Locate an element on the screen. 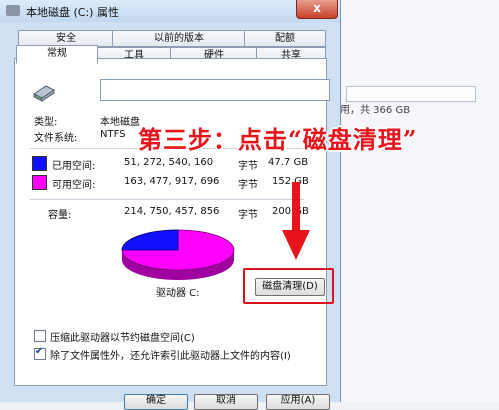 This screenshot has width=499, height=410. tab-previous-versions: 以前的版本 is located at coordinates (179, 38).